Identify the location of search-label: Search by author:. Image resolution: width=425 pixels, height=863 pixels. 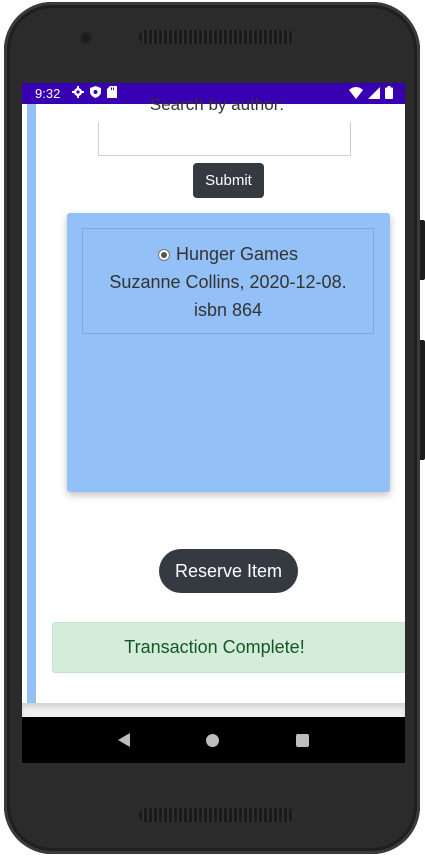
(217, 104).